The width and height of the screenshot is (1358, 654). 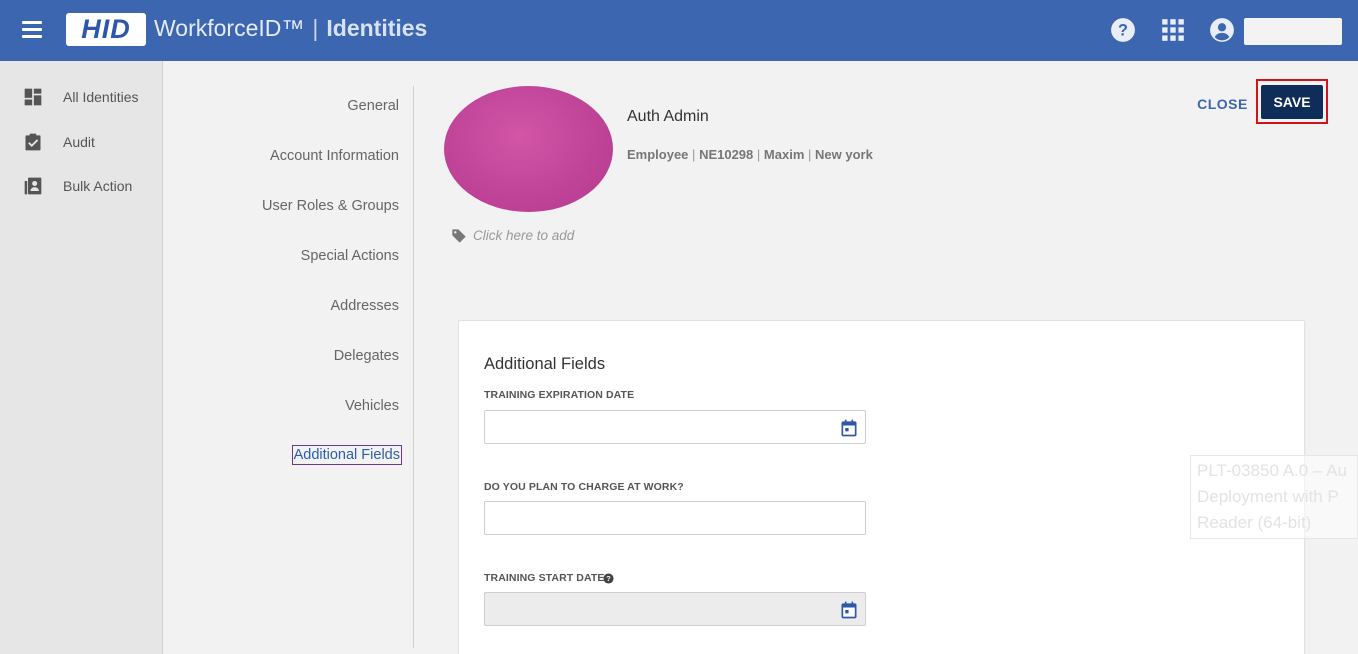 What do you see at coordinates (106, 29) in the screenshot?
I see `hid-logo: HID` at bounding box center [106, 29].